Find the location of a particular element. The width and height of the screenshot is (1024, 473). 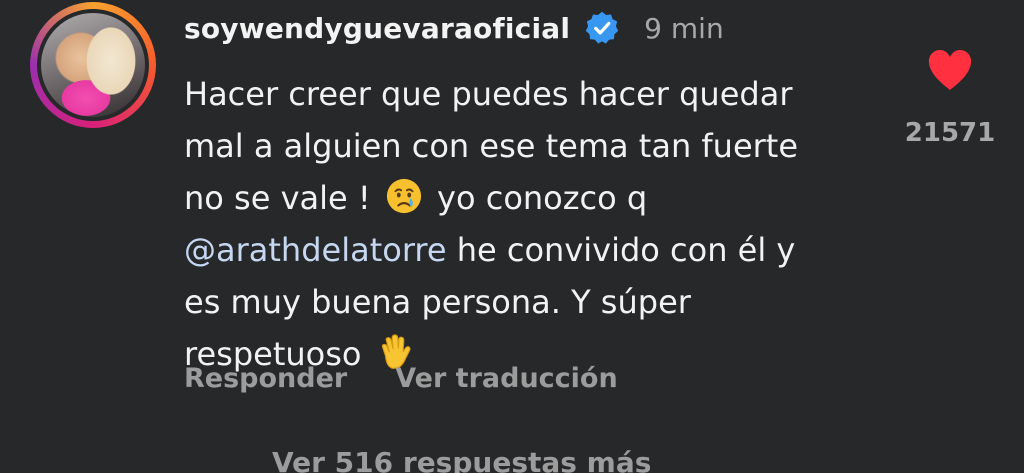

timestamp: 9 min is located at coordinates (684, 28).